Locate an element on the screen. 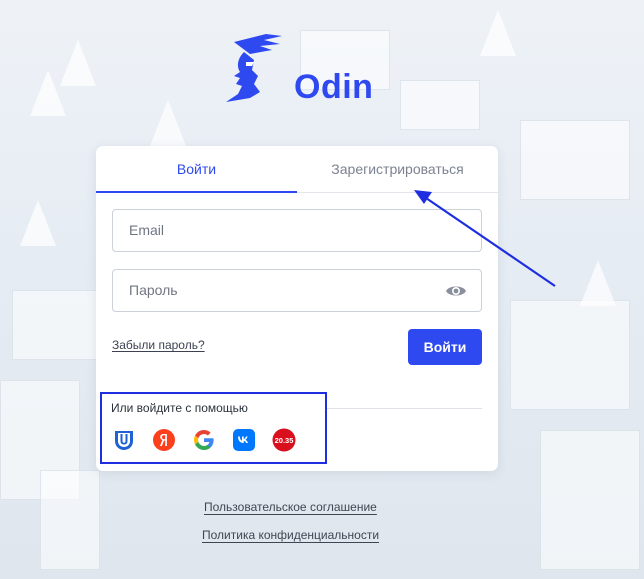 The width and height of the screenshot is (644, 579). login-button: Войти is located at coordinates (445, 347).